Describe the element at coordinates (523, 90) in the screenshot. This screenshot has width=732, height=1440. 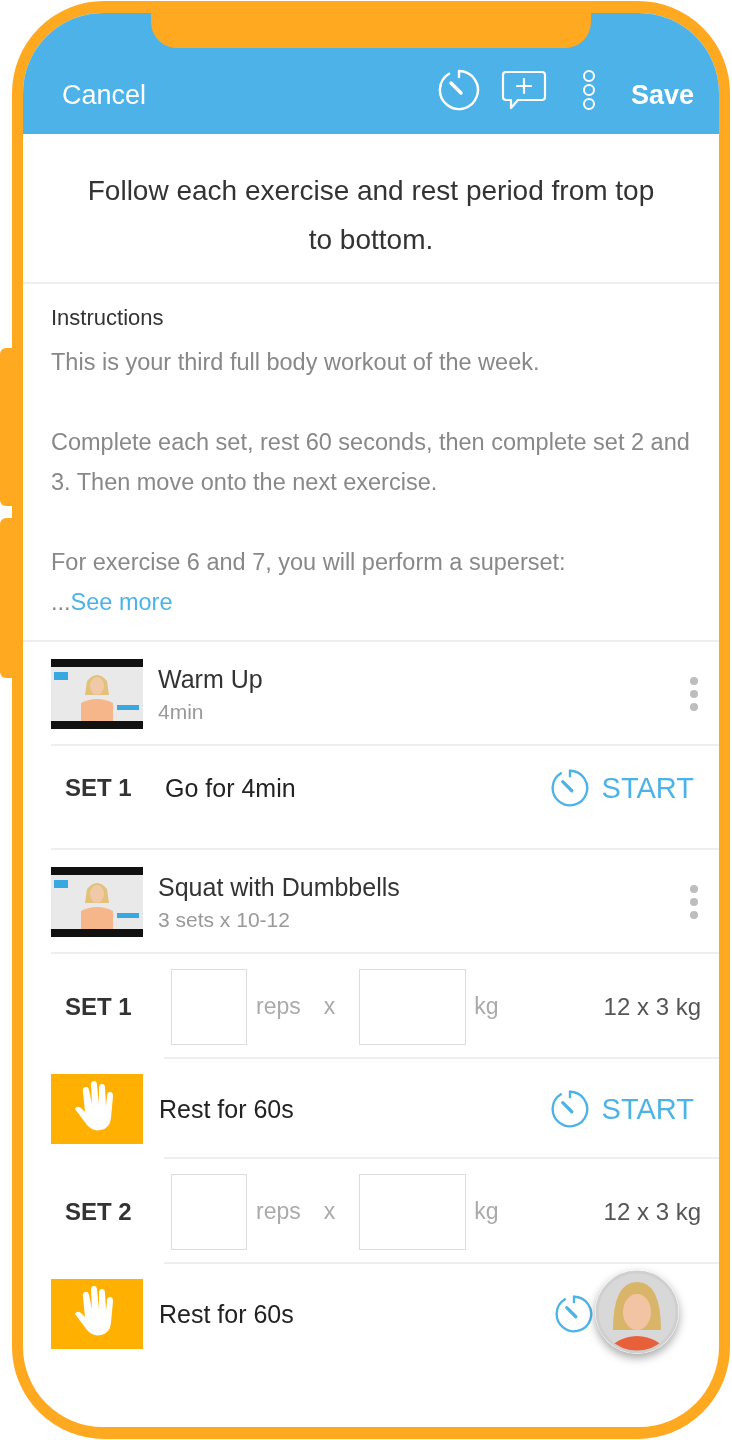
I see `add-comment-icon` at that location.